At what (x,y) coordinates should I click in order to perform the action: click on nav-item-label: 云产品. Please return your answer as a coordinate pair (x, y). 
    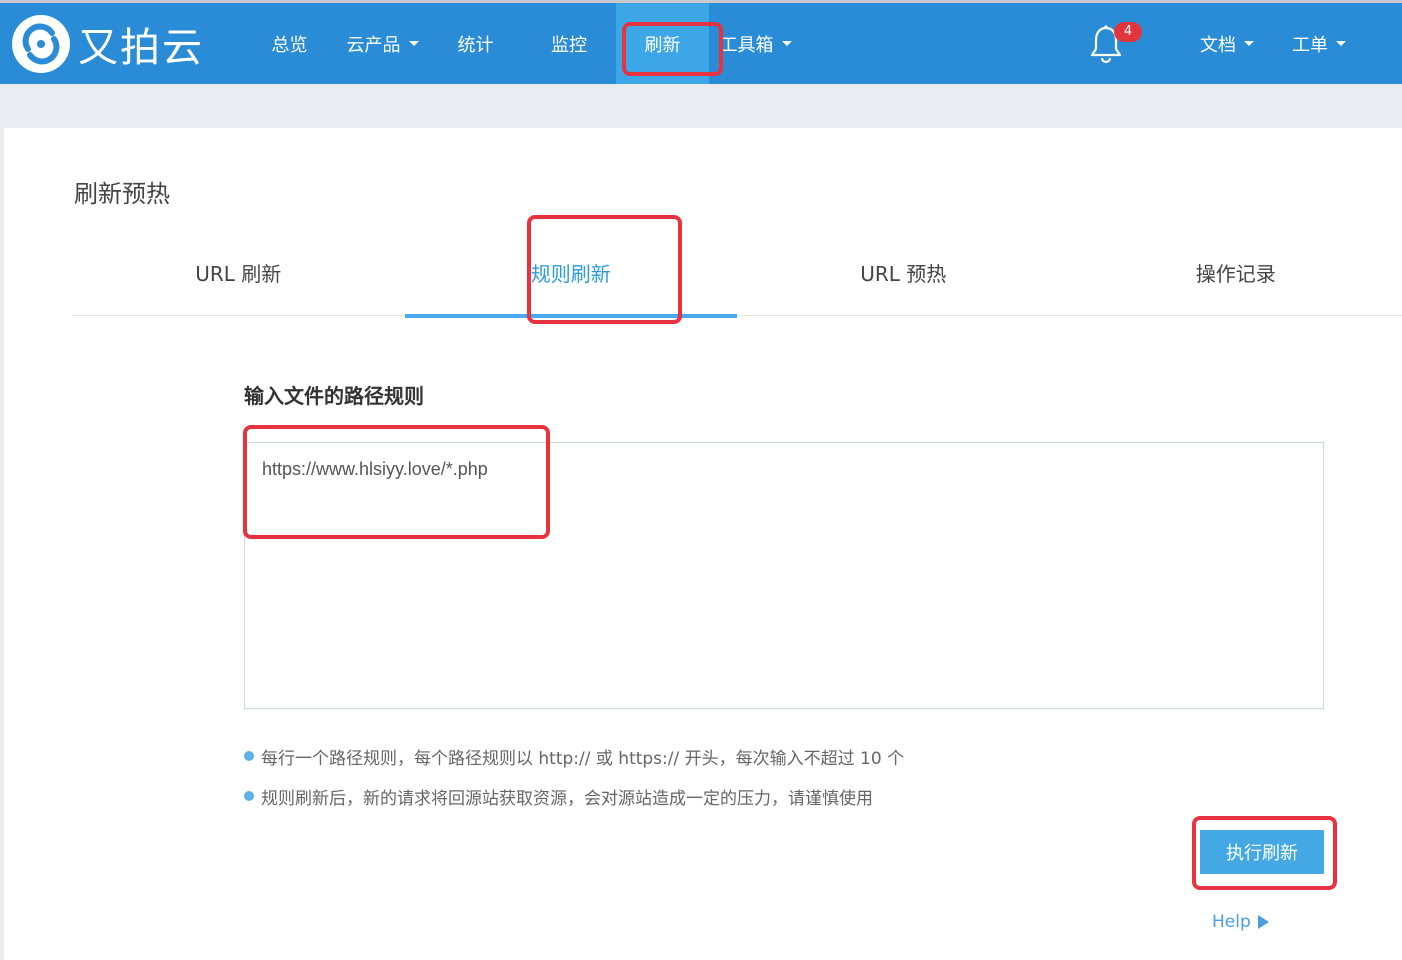
    Looking at the image, I should click on (373, 45).